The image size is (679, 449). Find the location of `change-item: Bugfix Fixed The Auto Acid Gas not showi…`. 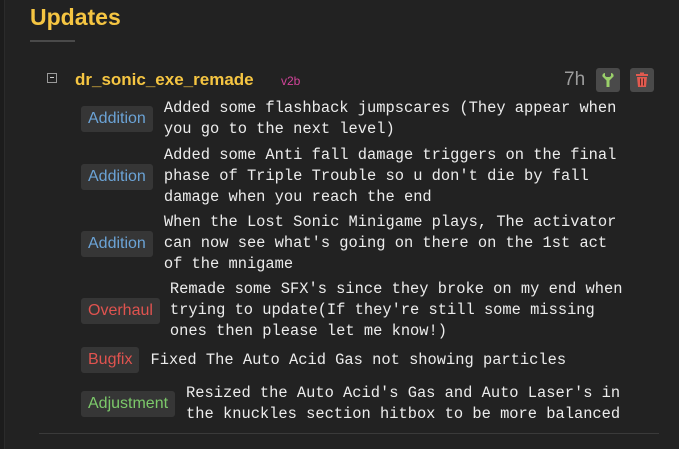

change-item: Bugfix Fixed The Auto Acid Gas not showi… is located at coordinates (323, 360).